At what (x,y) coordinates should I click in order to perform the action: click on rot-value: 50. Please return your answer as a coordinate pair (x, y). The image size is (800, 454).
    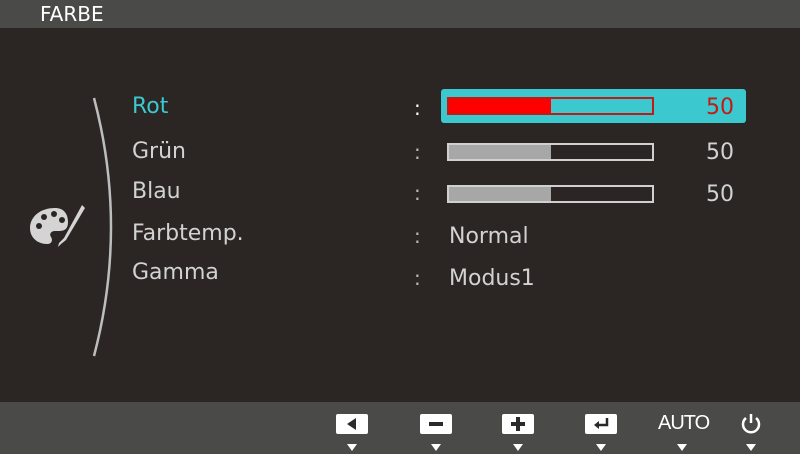
    Looking at the image, I should click on (720, 107).